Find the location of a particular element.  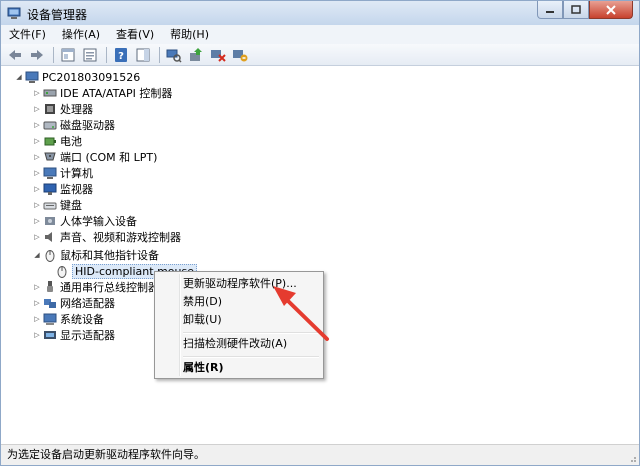

tree-category: 计算机 is located at coordinates (68, 173).